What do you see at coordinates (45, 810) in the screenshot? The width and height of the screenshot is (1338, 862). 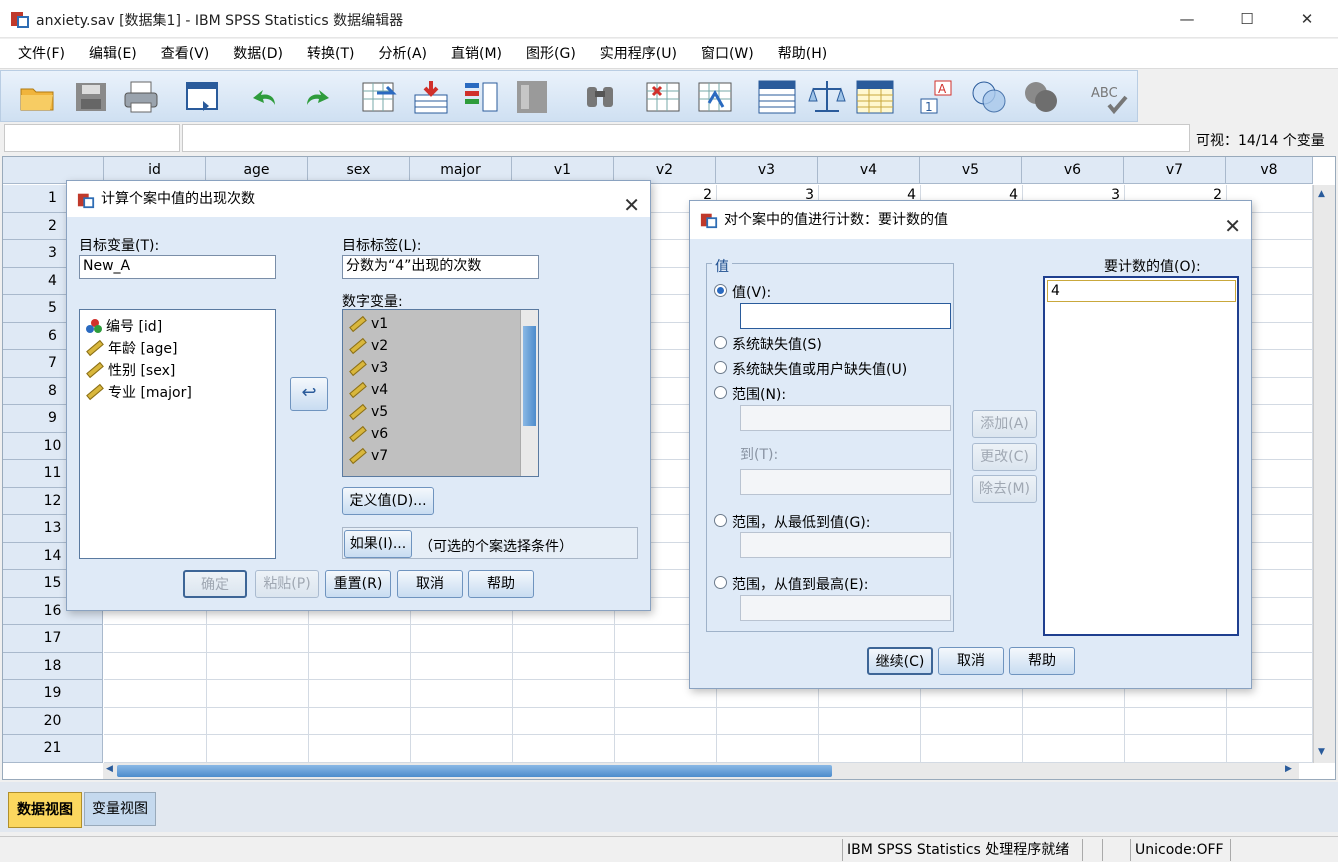 I see `tab-data-view: 数据视图` at bounding box center [45, 810].